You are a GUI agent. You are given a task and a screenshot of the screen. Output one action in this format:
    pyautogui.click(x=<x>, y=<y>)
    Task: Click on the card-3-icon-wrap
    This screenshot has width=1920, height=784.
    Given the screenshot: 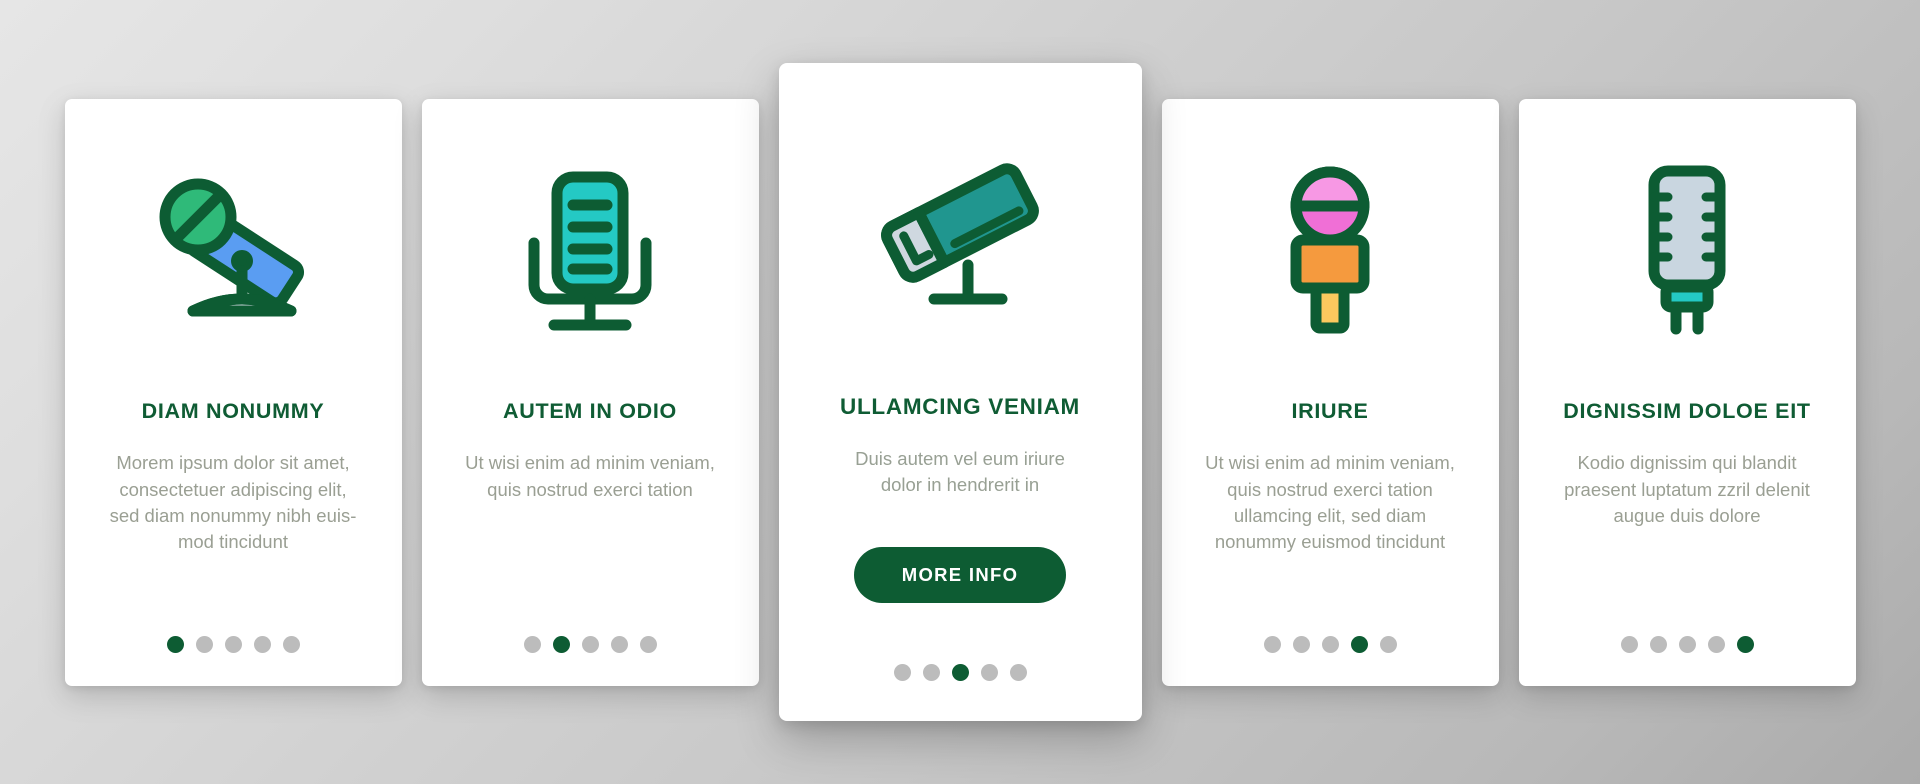 What is the action you would take?
    pyautogui.click(x=960, y=228)
    